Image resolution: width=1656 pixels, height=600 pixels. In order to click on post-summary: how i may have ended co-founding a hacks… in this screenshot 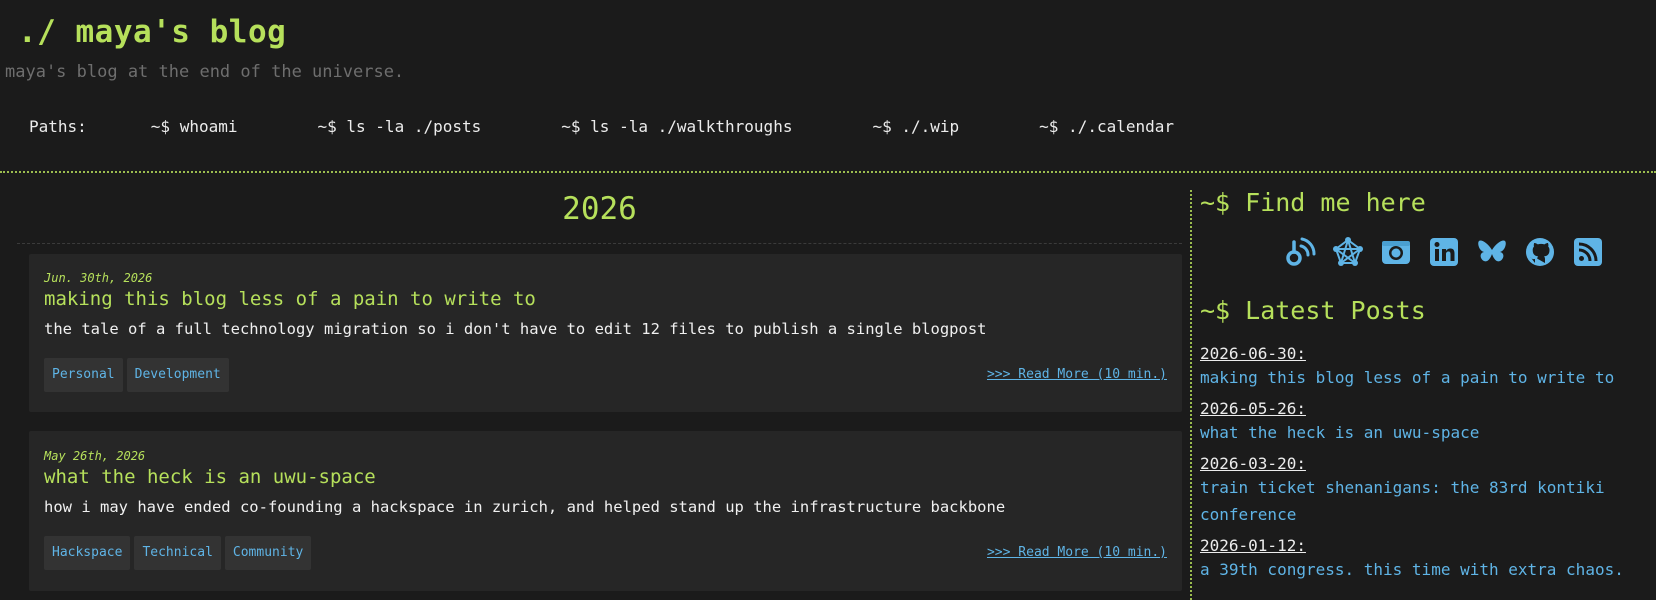, I will do `click(525, 507)`.